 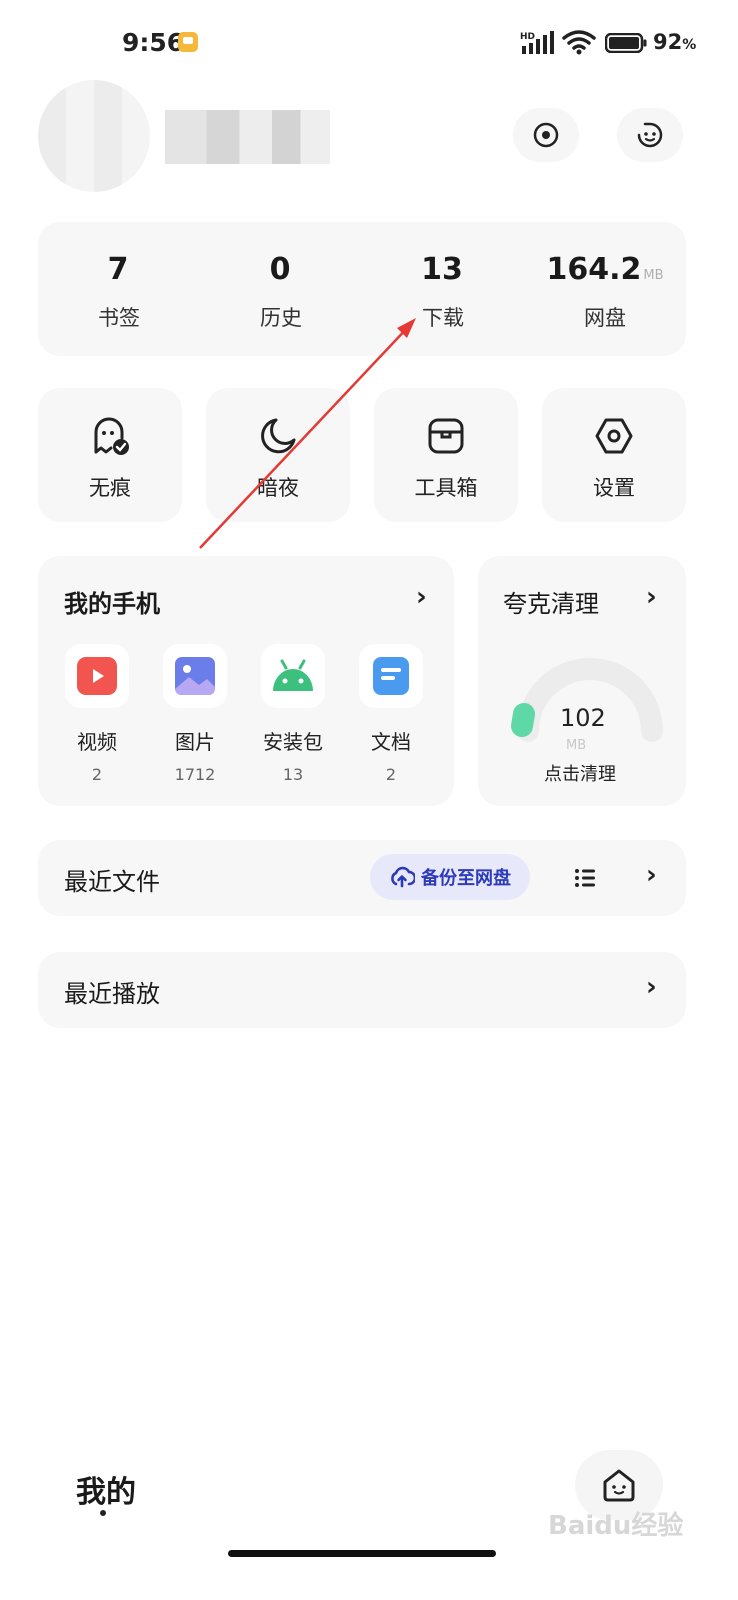 I want to click on stats-card: 7 书签 0 历史 13 下载 164.2 MB 网盘, so click(x=362, y=289).